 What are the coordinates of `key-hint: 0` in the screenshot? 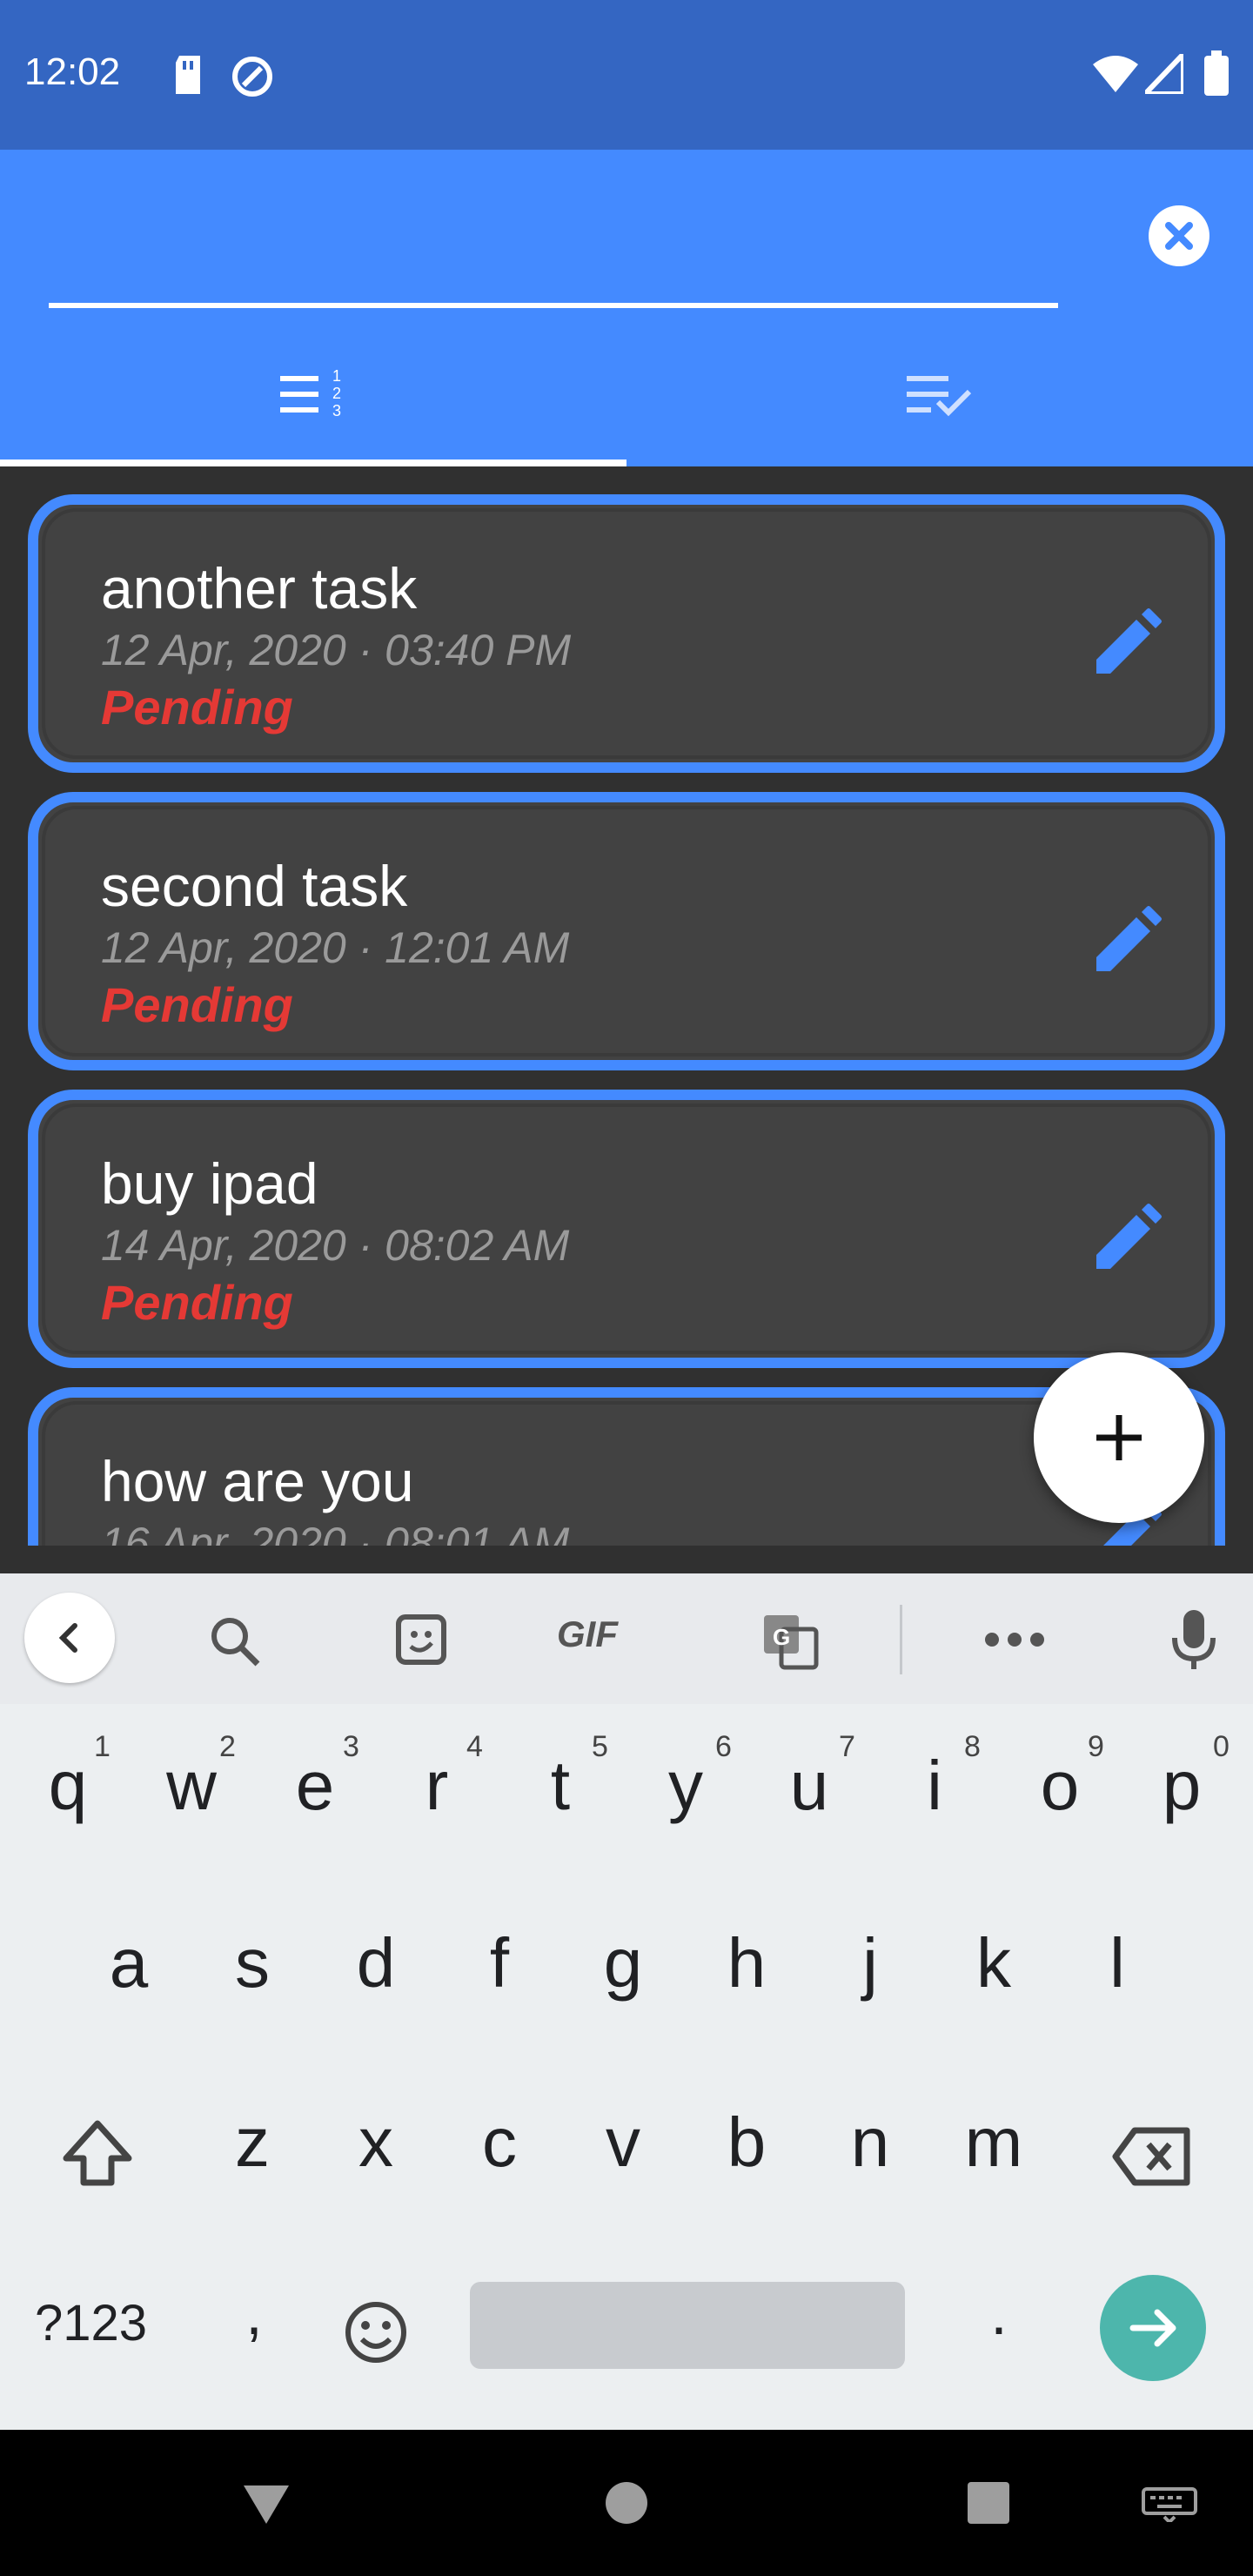 It's located at (1221, 1747).